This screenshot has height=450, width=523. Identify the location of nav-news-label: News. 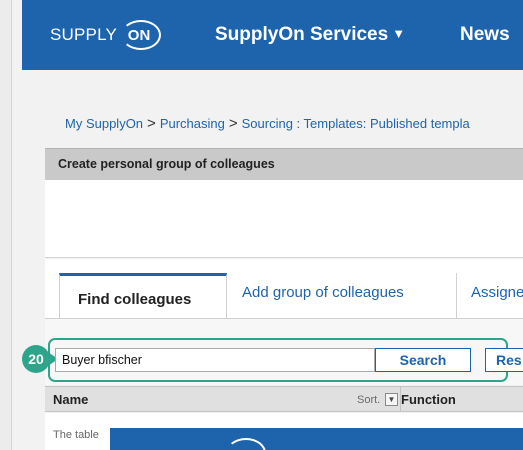
(485, 34).